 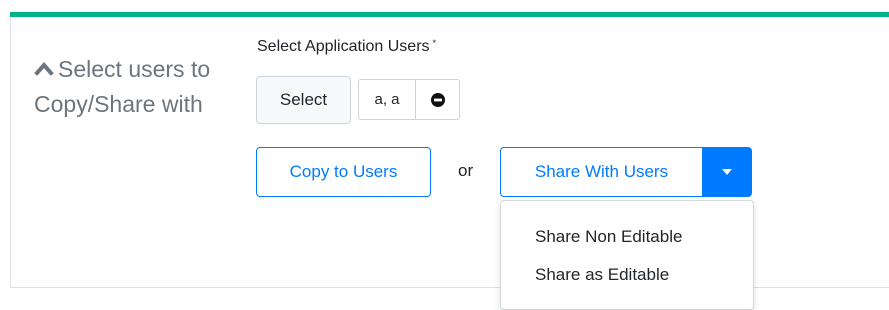 I want to click on field-label: Select Application Users *, so click(x=346, y=47).